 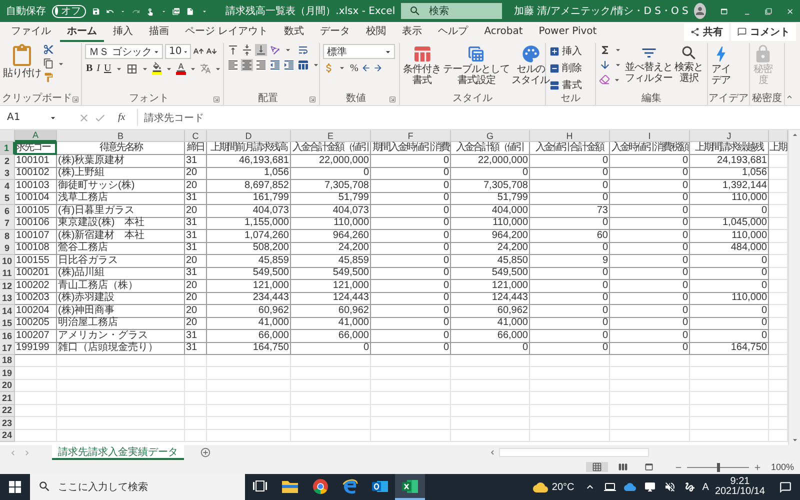 What do you see at coordinates (303, 65) in the screenshot?
I see `merge-cells-icon` at bounding box center [303, 65].